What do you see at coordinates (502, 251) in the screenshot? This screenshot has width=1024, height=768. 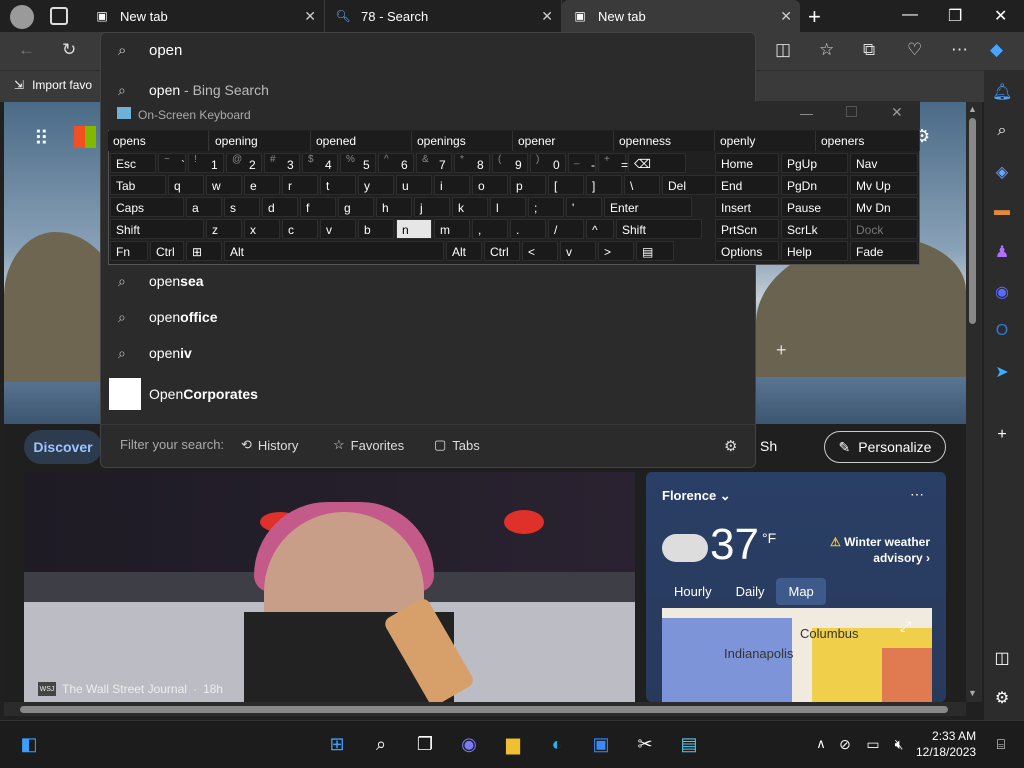 I see `key: Ctrl` at bounding box center [502, 251].